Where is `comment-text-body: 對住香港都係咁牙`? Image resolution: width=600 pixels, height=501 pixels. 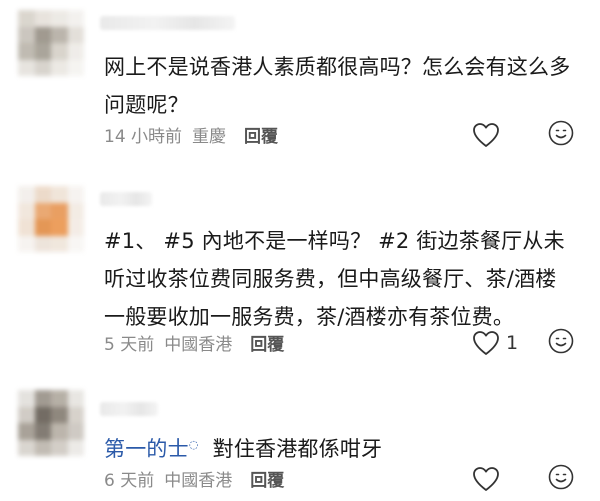 comment-text-body: 對住香港都係咁牙 is located at coordinates (297, 449).